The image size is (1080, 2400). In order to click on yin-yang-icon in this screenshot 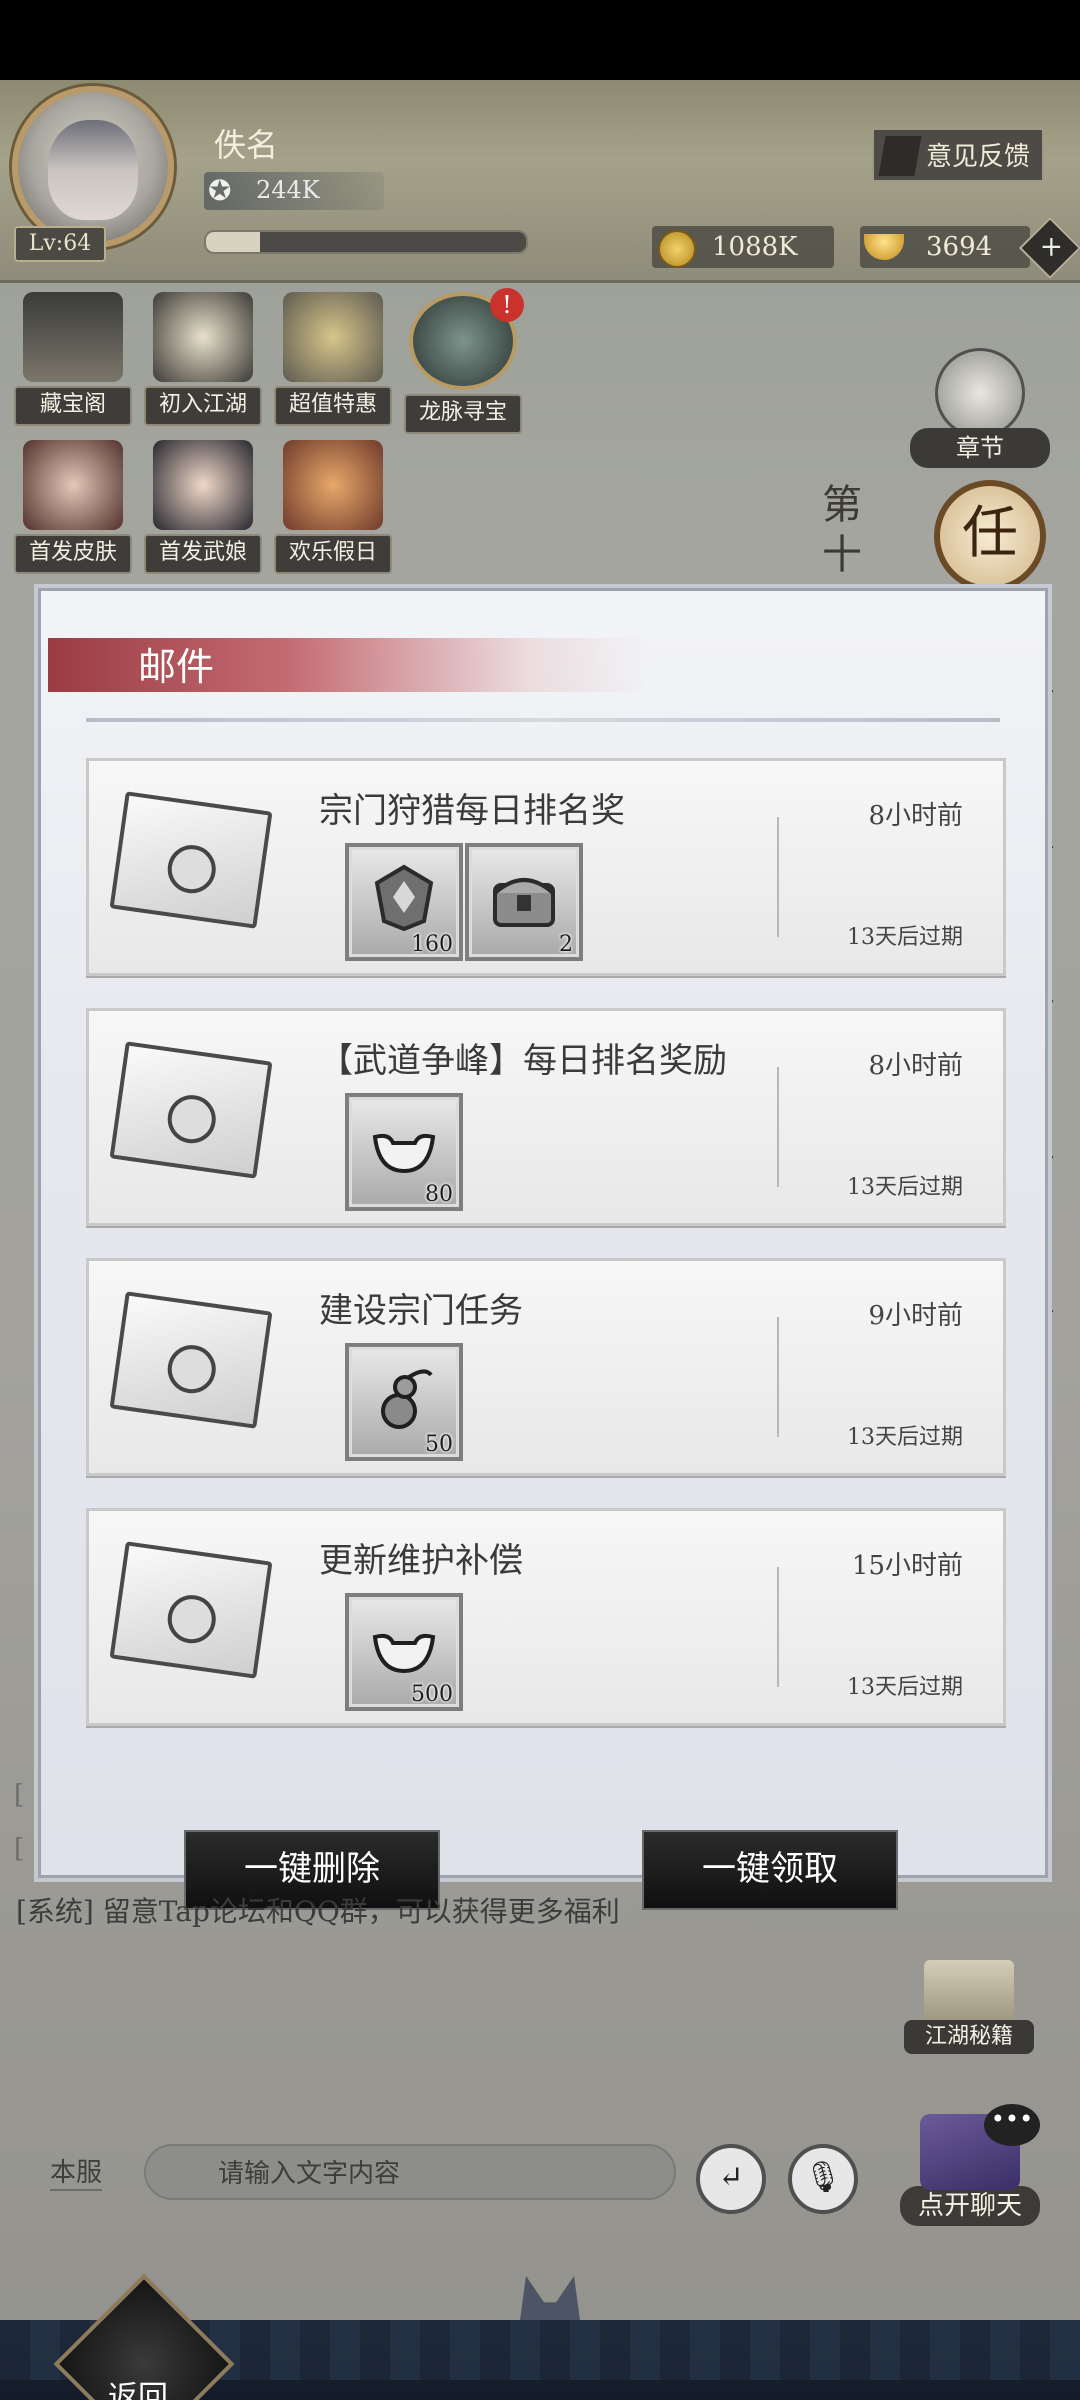, I will do `click(203, 337)`.